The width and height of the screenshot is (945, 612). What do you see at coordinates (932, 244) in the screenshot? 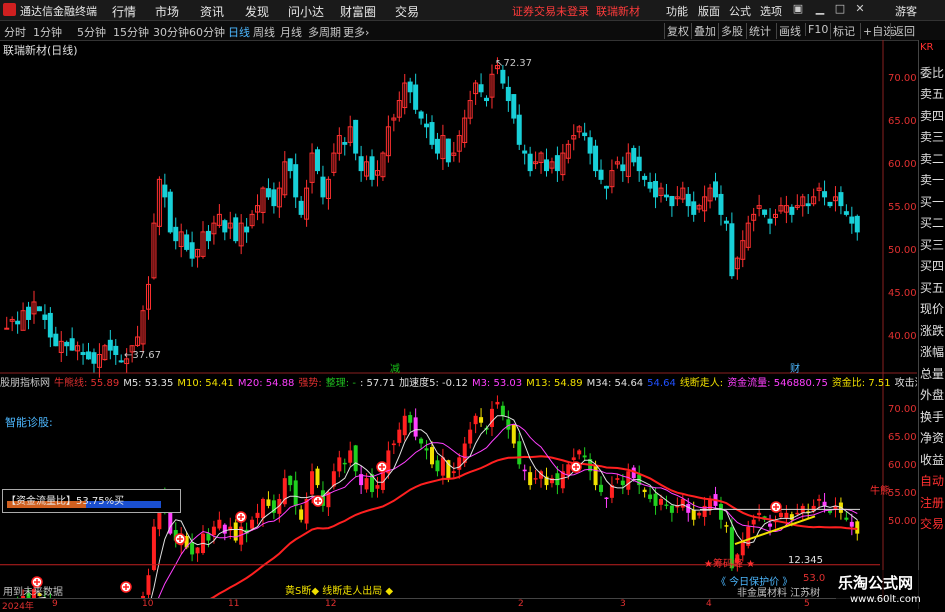
I see `quote-panel-item: 买三` at bounding box center [932, 244].